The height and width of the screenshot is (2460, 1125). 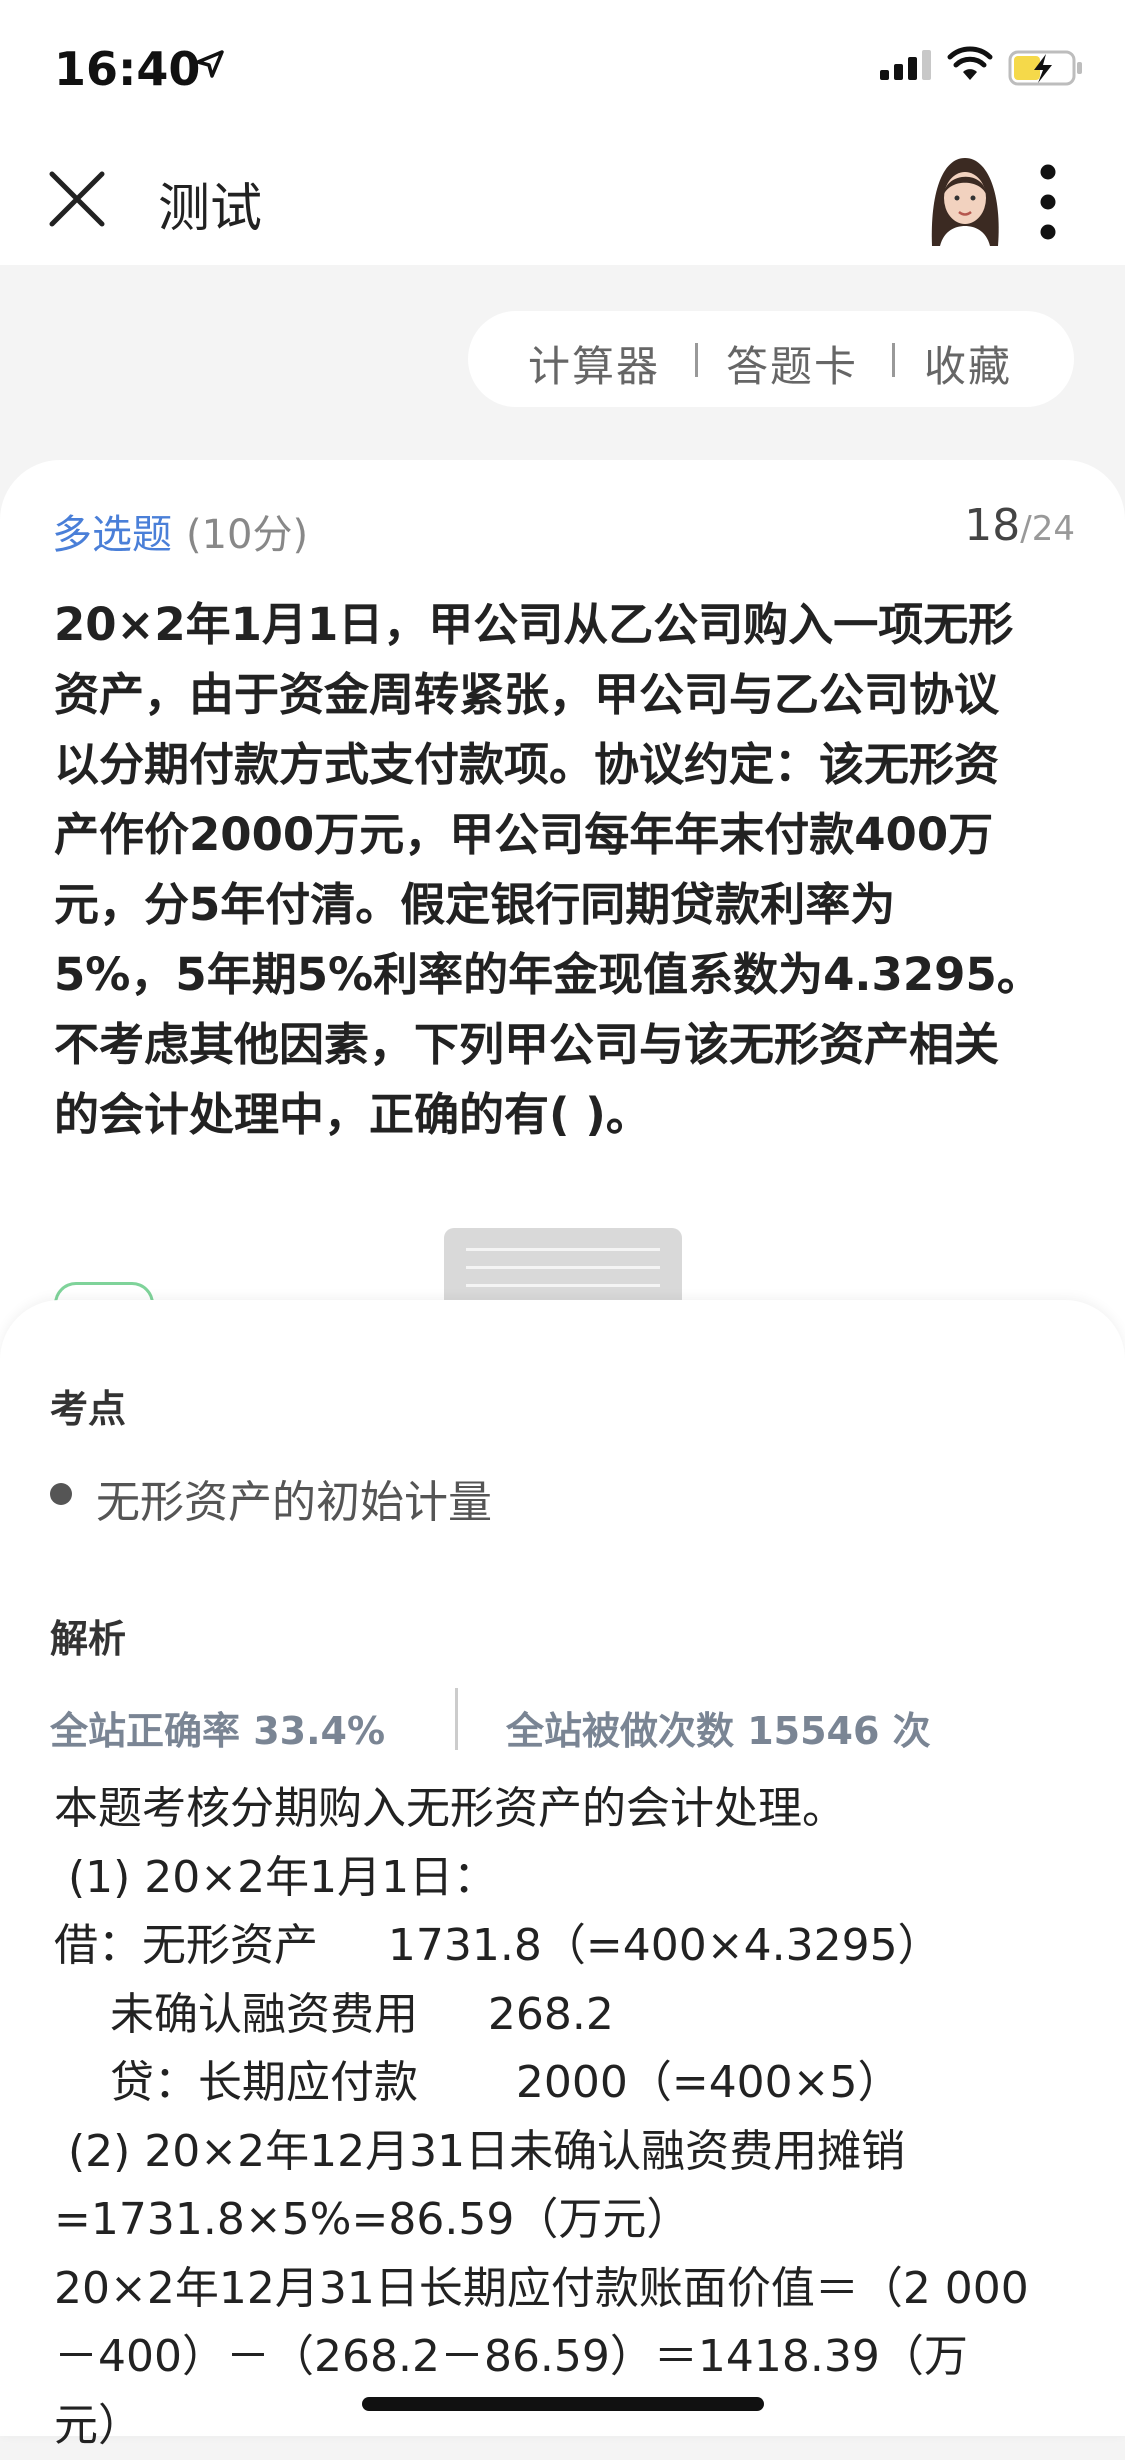 I want to click on bullet-dot, so click(x=61, y=1494).